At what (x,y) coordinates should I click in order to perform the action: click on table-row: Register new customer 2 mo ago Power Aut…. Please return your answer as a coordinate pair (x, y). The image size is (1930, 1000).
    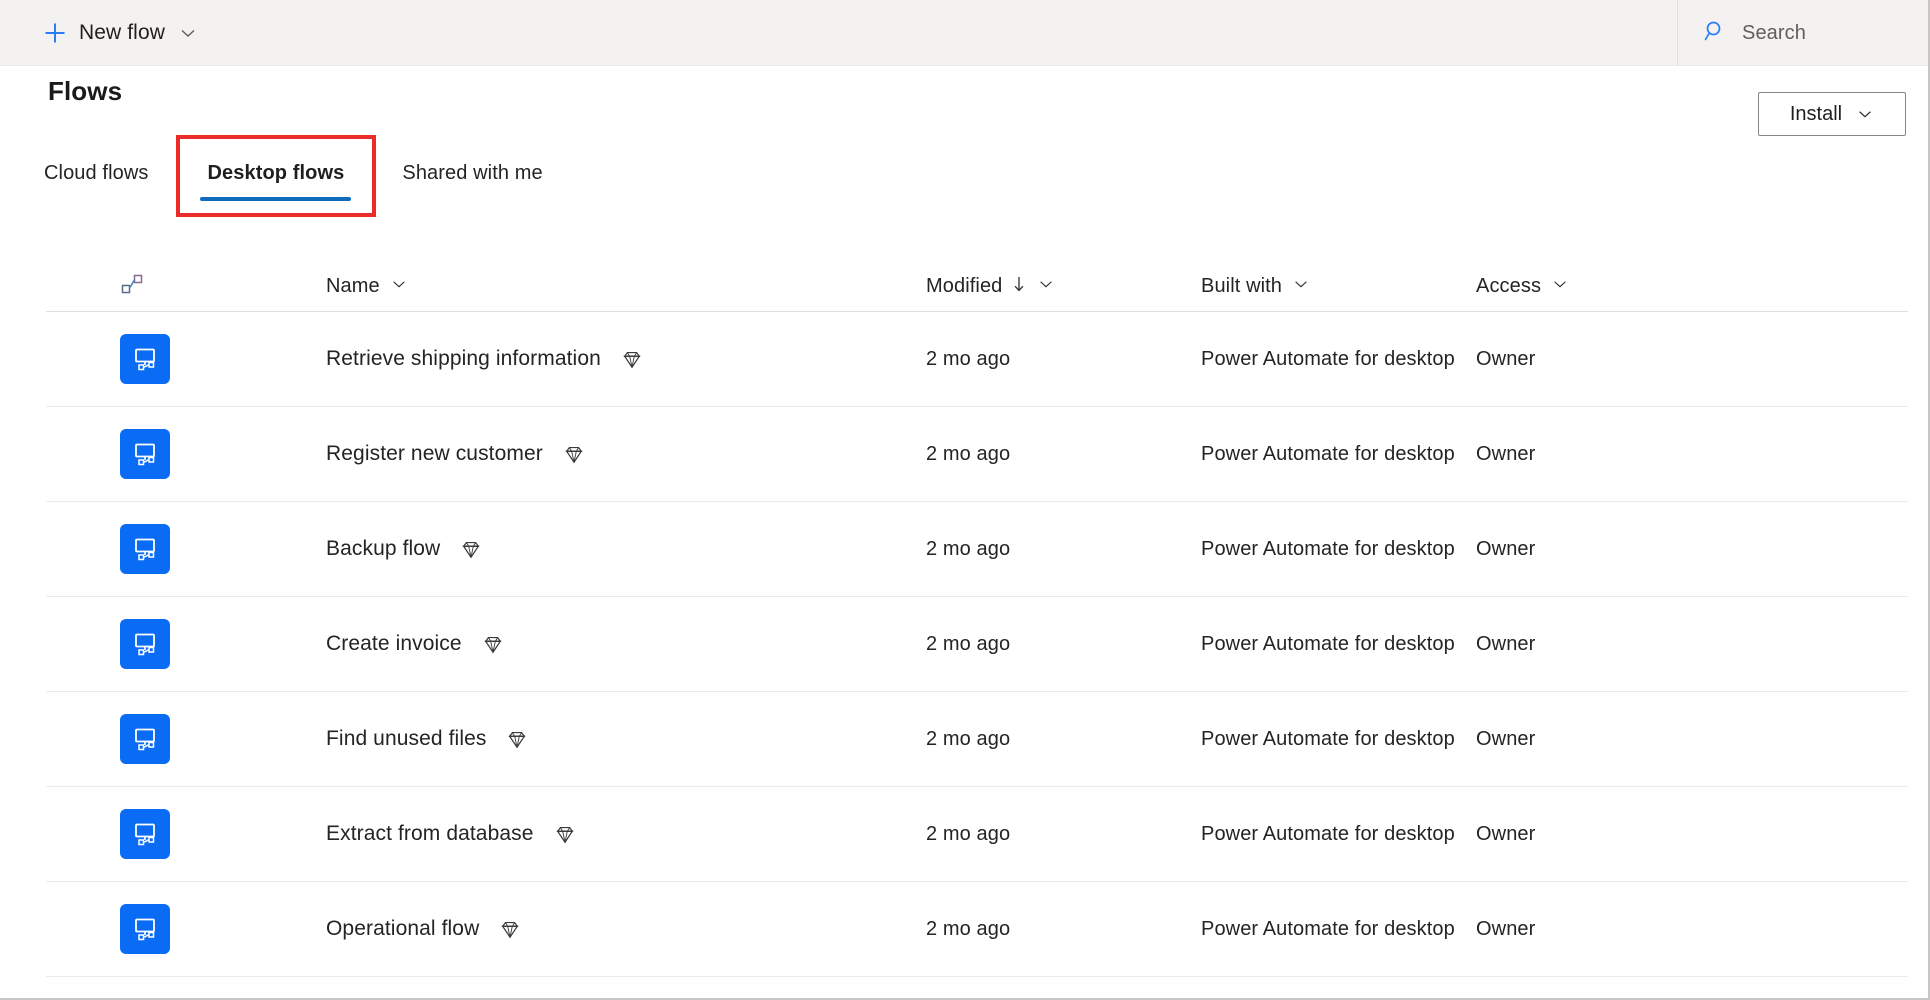
    Looking at the image, I should click on (977, 454).